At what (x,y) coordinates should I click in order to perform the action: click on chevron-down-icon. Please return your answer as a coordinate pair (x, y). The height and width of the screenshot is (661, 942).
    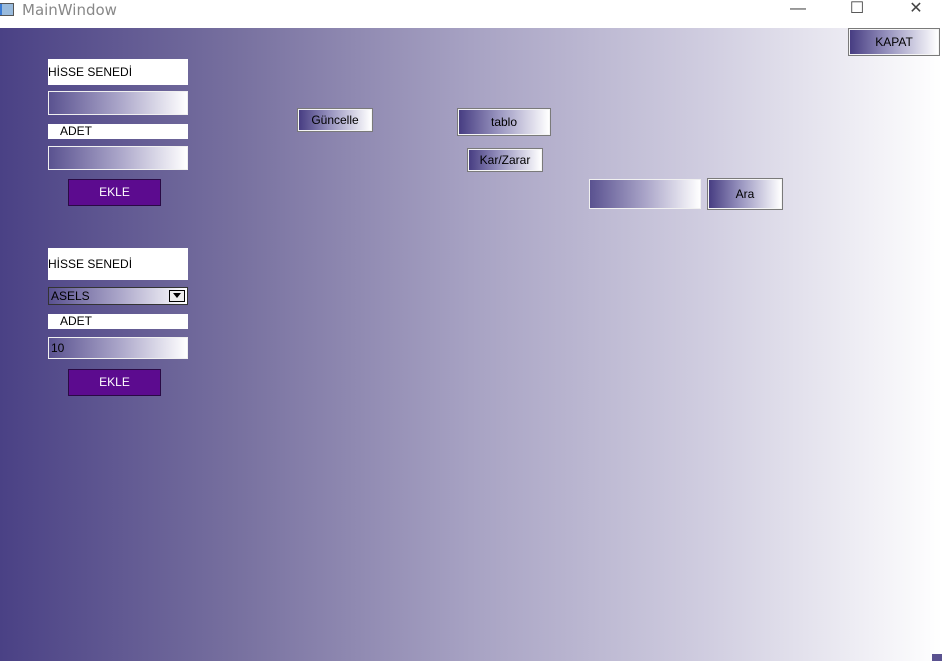
    Looking at the image, I should click on (177, 296).